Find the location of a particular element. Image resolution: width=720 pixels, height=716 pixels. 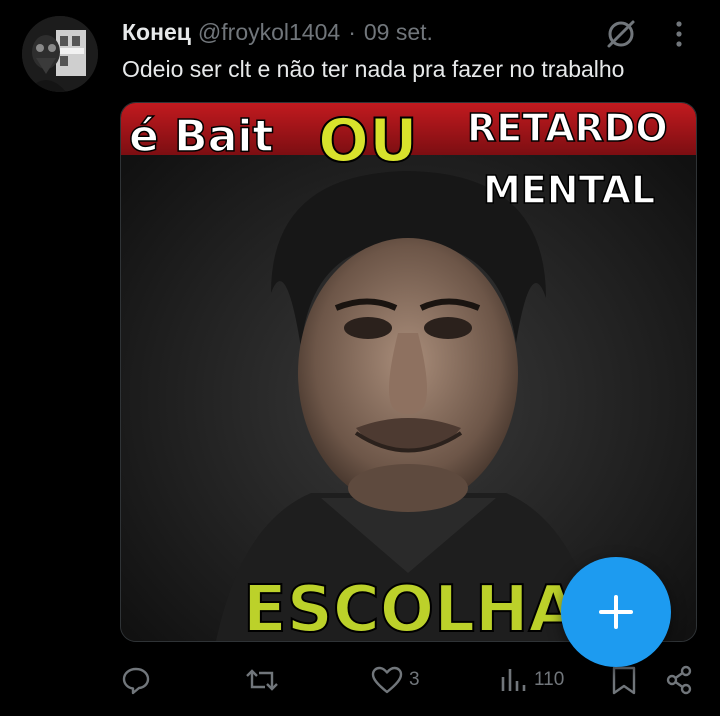

grok-icon is located at coordinates (621, 34).